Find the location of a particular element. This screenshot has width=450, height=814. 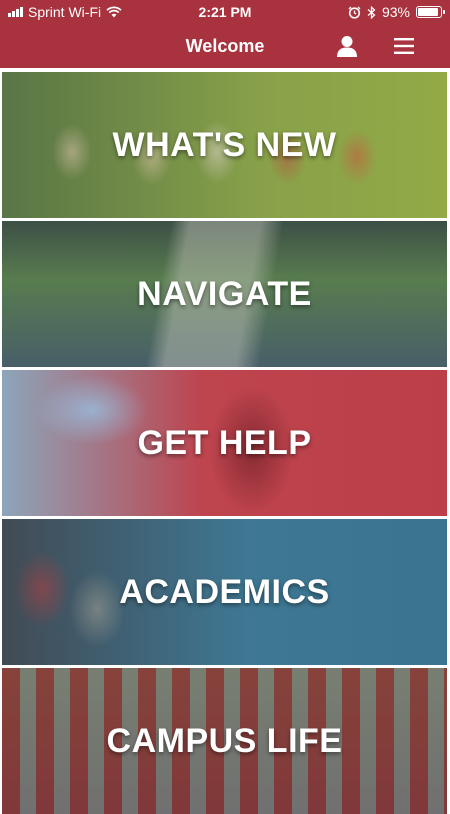

carrier-name: Sprint Wi-Fi is located at coordinates (65, 12).